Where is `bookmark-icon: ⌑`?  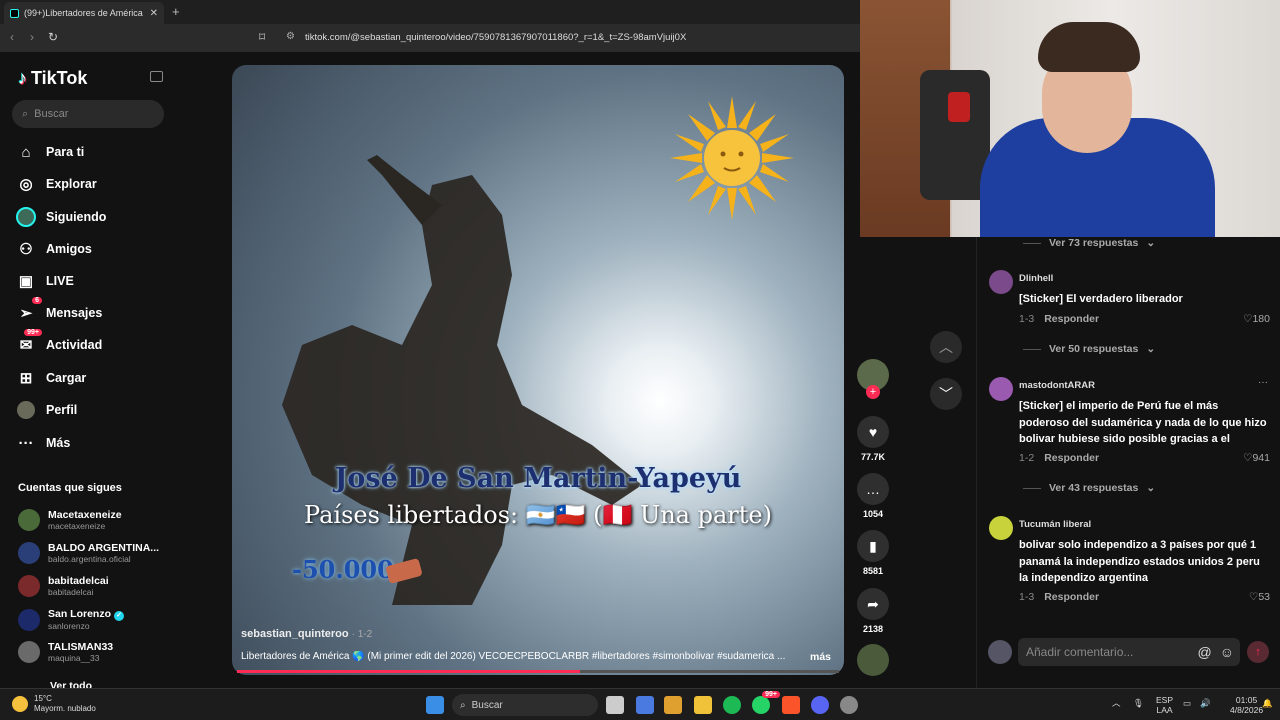
bookmark-icon: ⌑ is located at coordinates (262, 37).